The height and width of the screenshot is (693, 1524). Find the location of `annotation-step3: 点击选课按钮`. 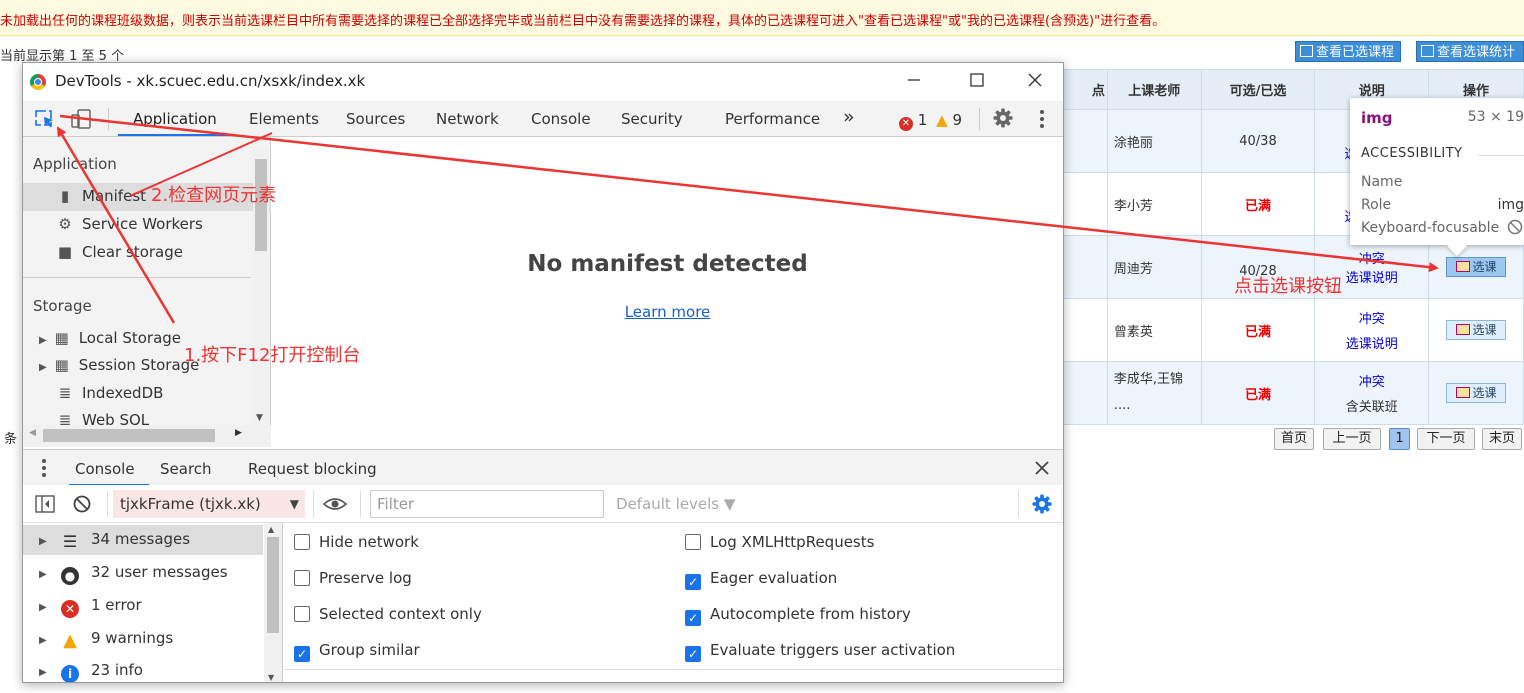

annotation-step3: 点击选课按钮 is located at coordinates (1288, 286).